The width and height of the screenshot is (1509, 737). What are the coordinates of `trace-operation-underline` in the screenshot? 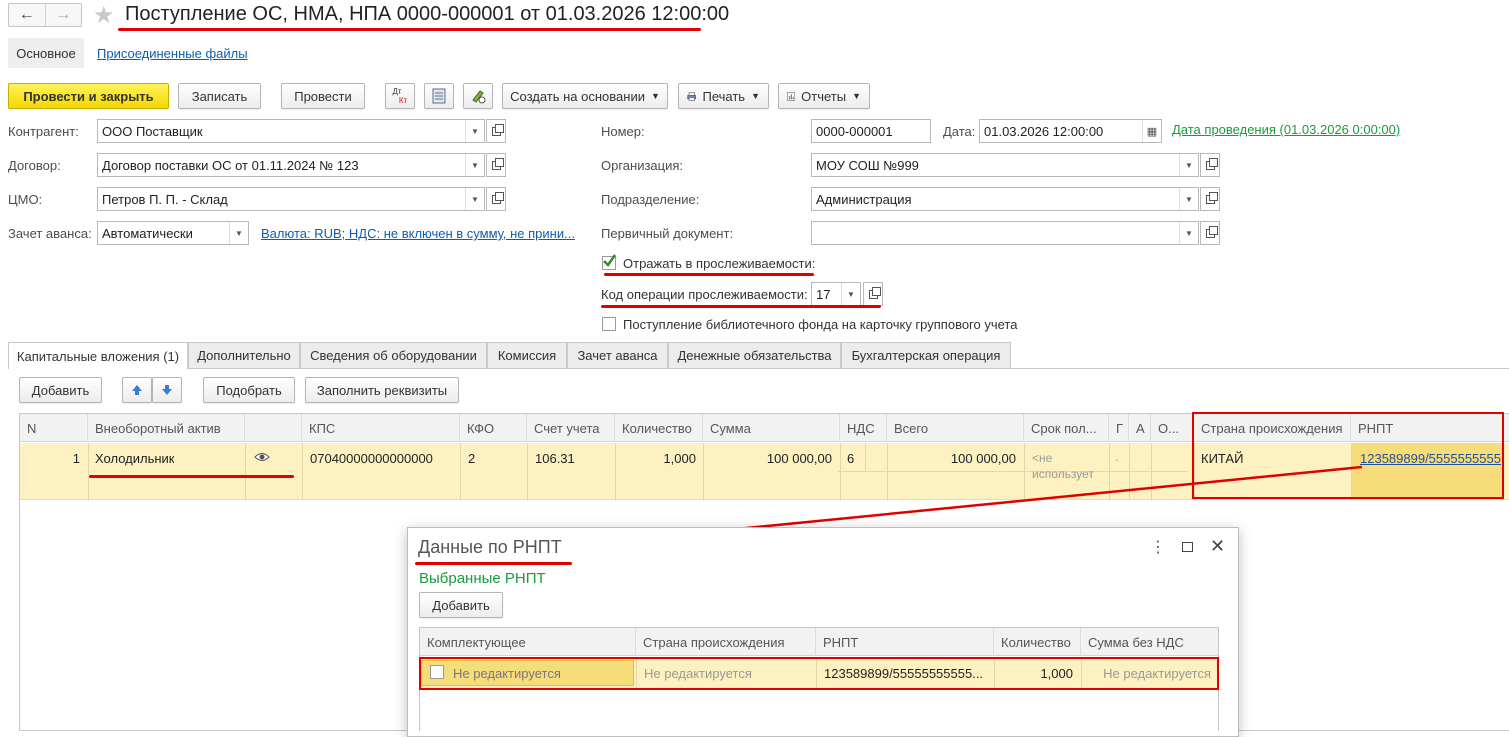 It's located at (741, 306).